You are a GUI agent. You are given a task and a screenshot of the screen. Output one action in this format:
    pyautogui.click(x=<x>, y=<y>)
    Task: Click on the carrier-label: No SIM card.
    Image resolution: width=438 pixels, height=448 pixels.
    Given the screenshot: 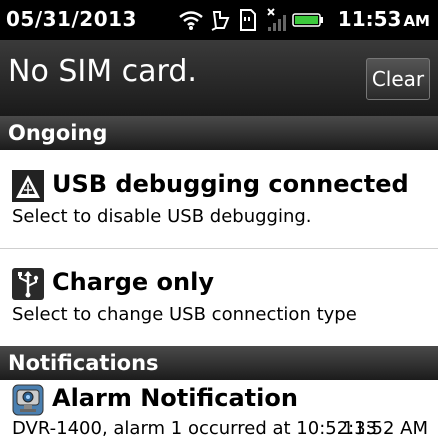 What is the action you would take?
    pyautogui.click(x=102, y=71)
    